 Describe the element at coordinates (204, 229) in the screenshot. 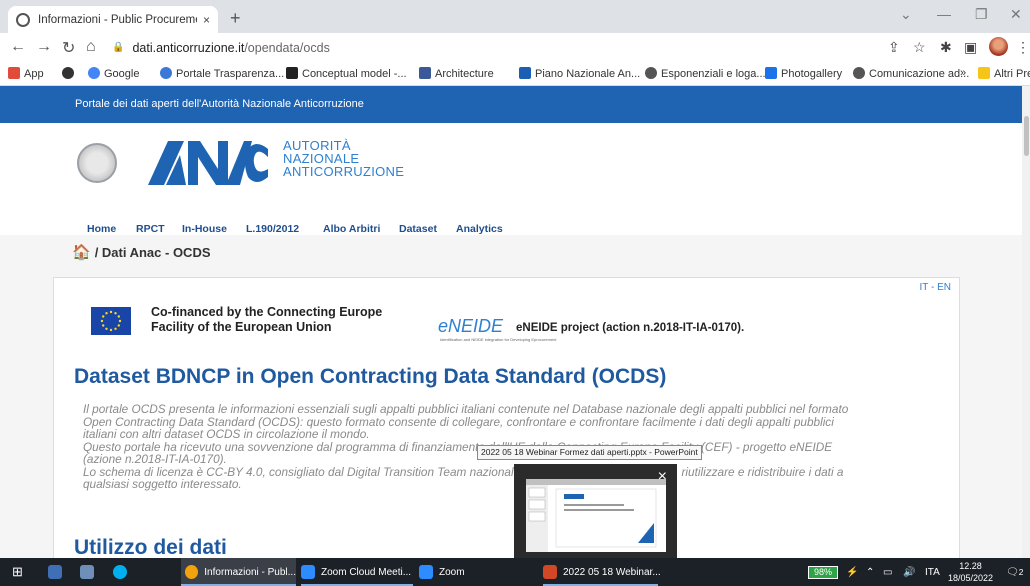

I see `nav-in-house: In-House` at that location.